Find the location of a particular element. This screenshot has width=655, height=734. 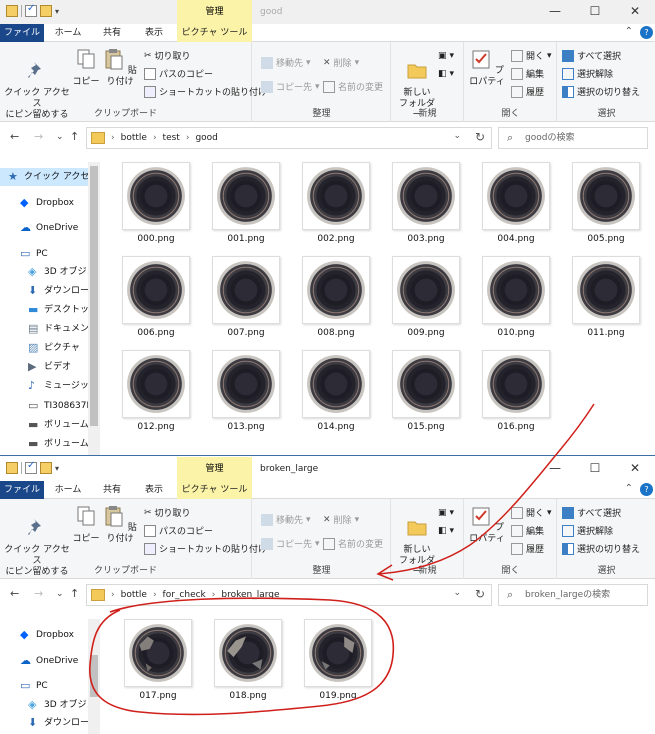

back-button: ← is located at coordinates (14, 593).